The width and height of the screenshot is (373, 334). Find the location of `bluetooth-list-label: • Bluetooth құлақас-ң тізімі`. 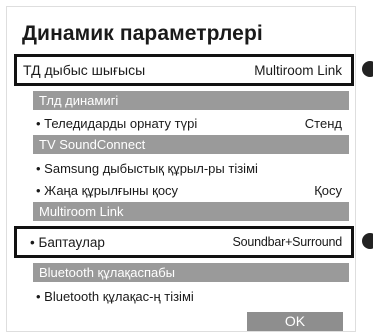

bluetooth-list-label: • Bluetooth құлақас-ң тізімі is located at coordinates (115, 296).